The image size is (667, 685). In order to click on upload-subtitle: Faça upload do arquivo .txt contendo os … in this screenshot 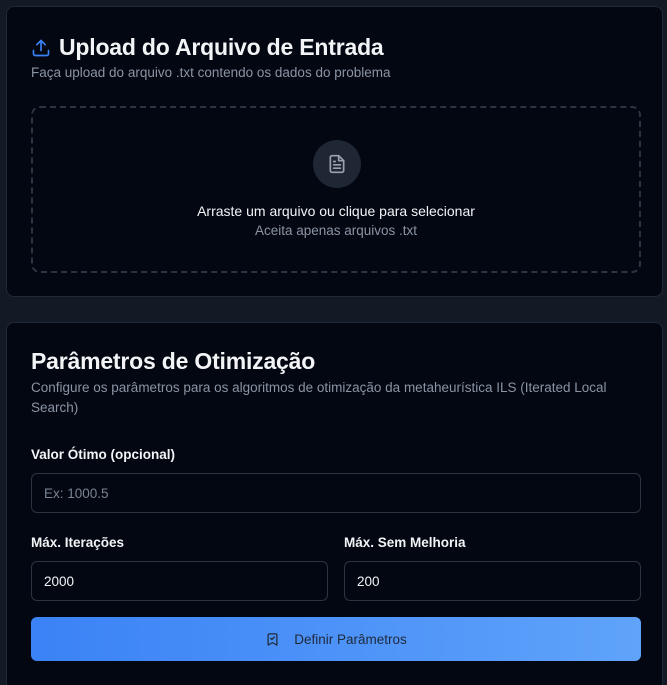, I will do `click(211, 72)`.